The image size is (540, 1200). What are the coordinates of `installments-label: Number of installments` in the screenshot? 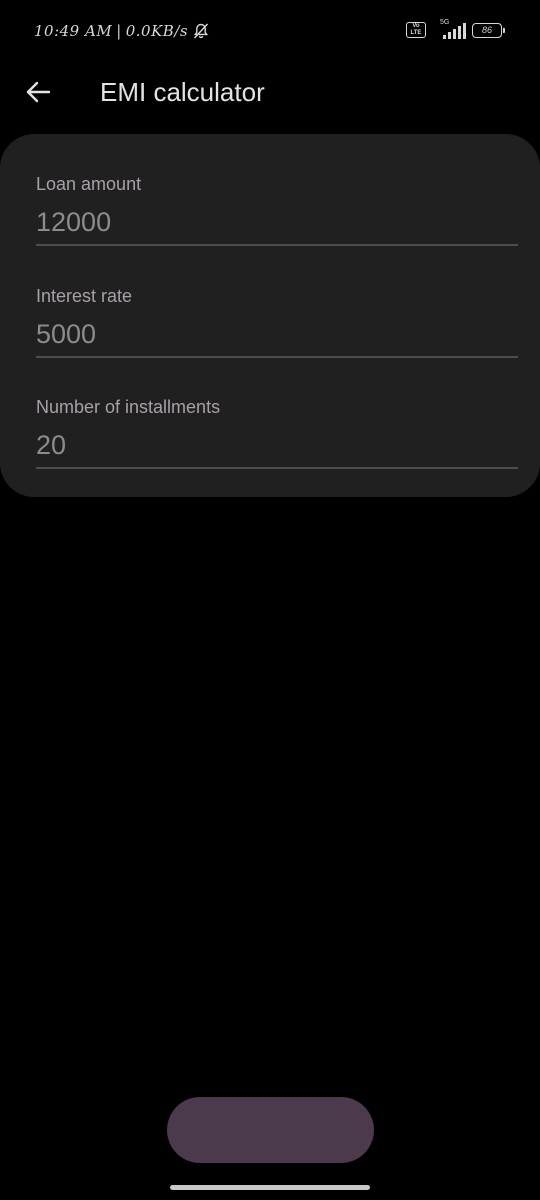 It's located at (128, 407).